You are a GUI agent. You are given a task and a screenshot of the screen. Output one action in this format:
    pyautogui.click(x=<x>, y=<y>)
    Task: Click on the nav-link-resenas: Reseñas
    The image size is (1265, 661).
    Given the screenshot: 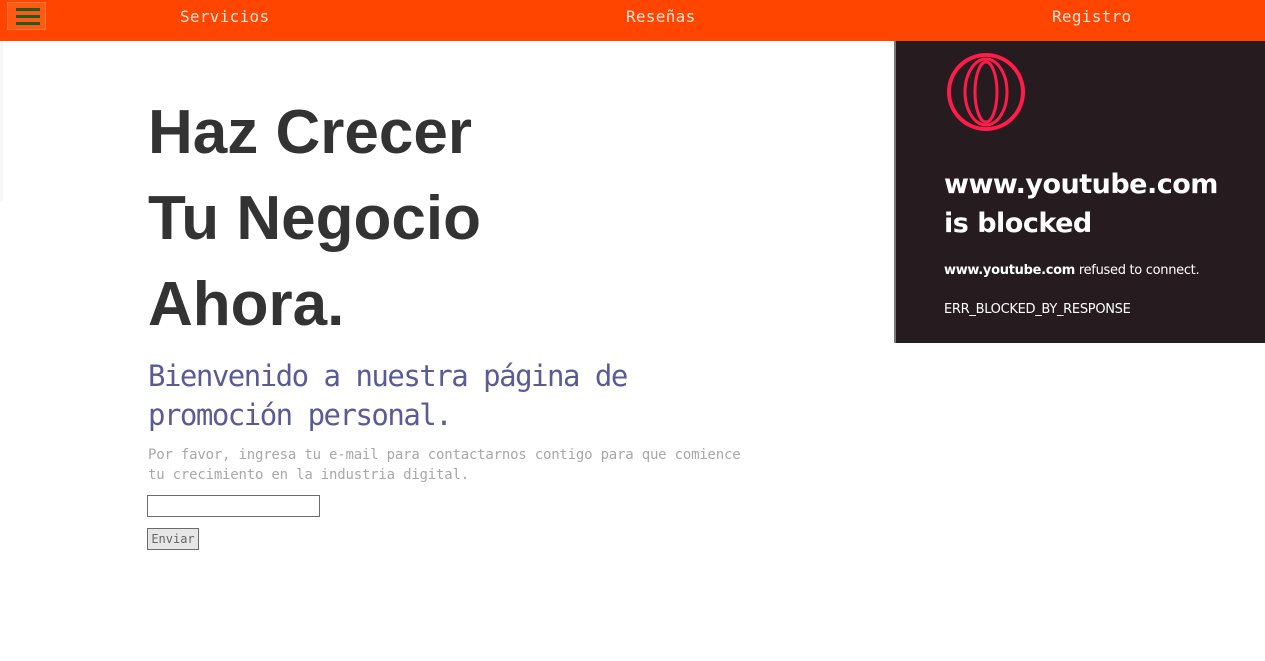 What is the action you would take?
    pyautogui.click(x=661, y=16)
    